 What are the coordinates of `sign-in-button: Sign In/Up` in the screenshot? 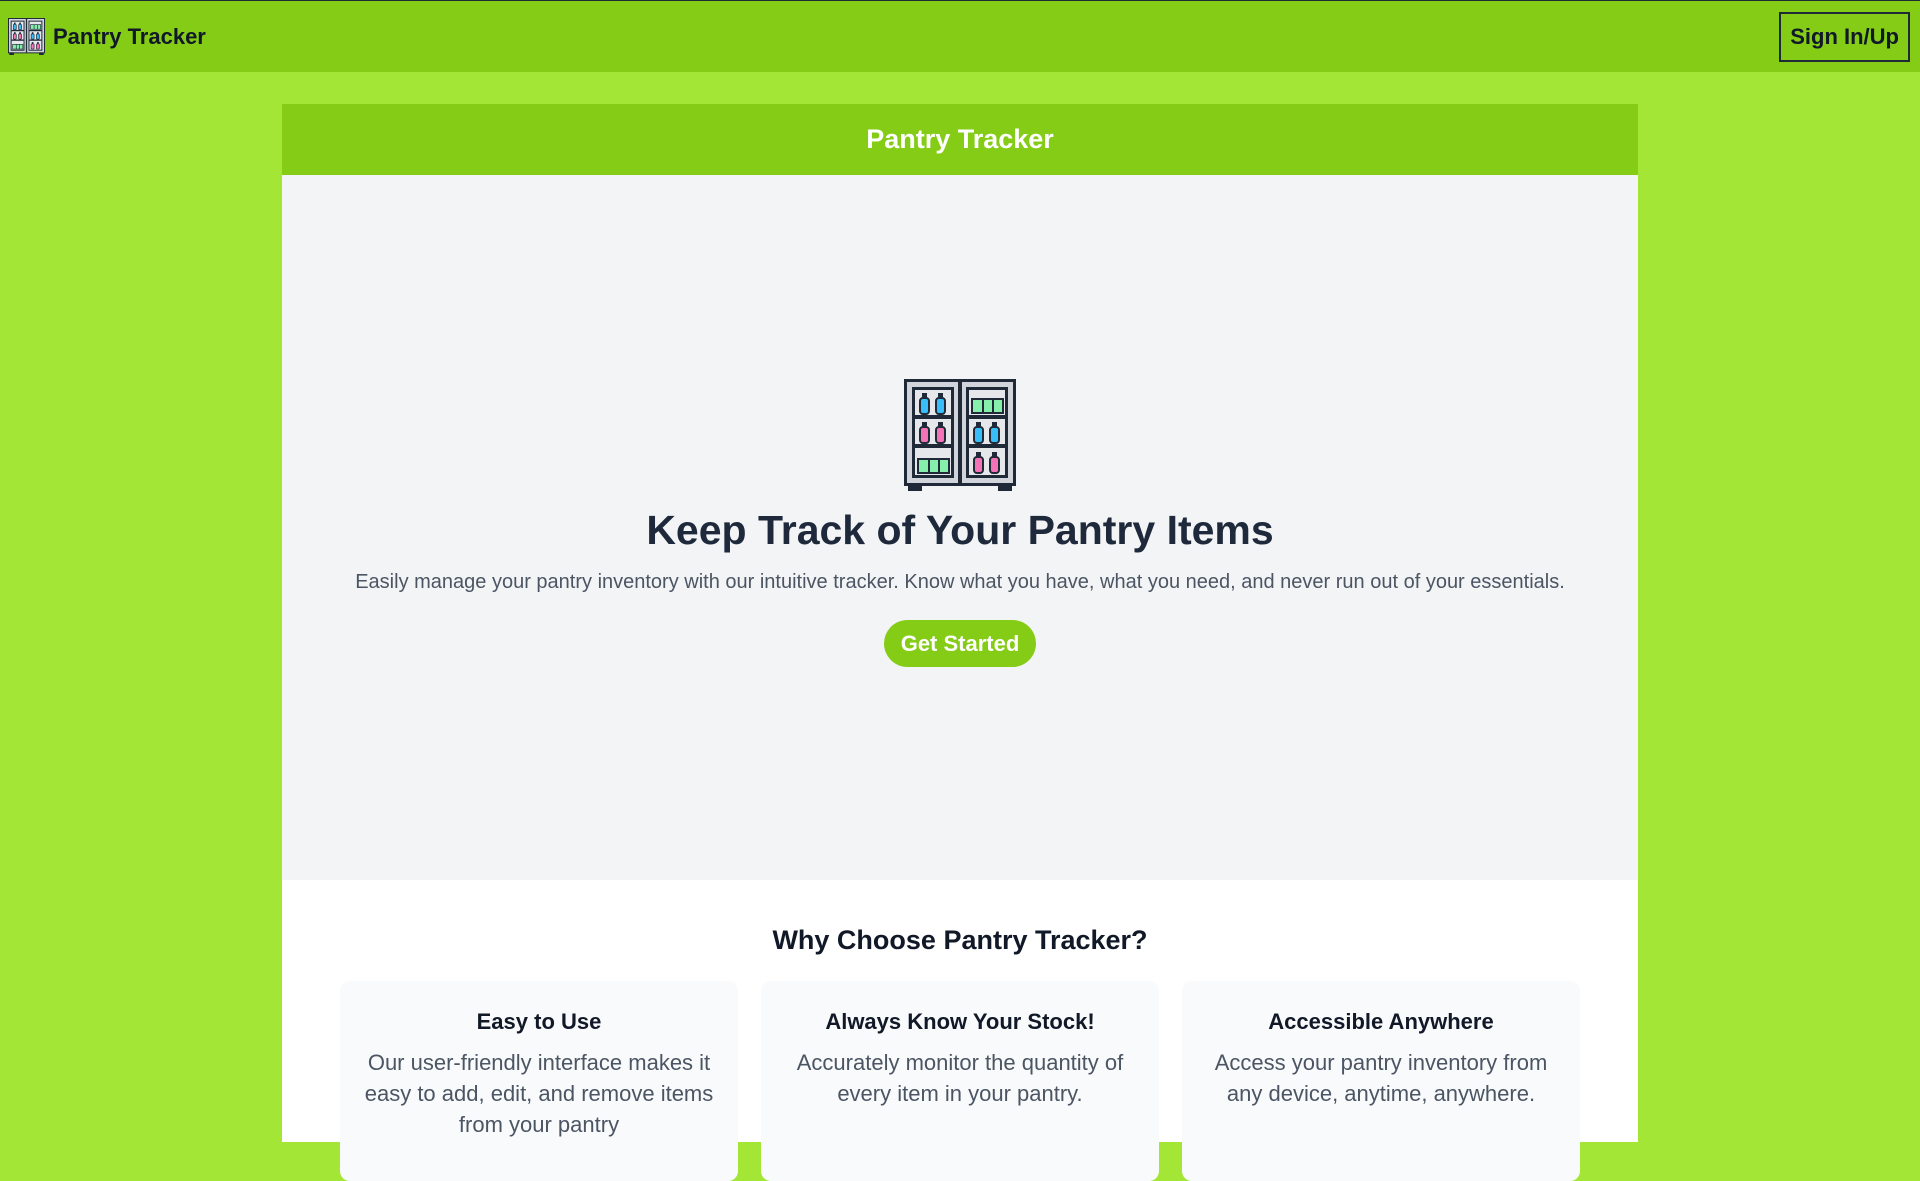 It's located at (1844, 36).